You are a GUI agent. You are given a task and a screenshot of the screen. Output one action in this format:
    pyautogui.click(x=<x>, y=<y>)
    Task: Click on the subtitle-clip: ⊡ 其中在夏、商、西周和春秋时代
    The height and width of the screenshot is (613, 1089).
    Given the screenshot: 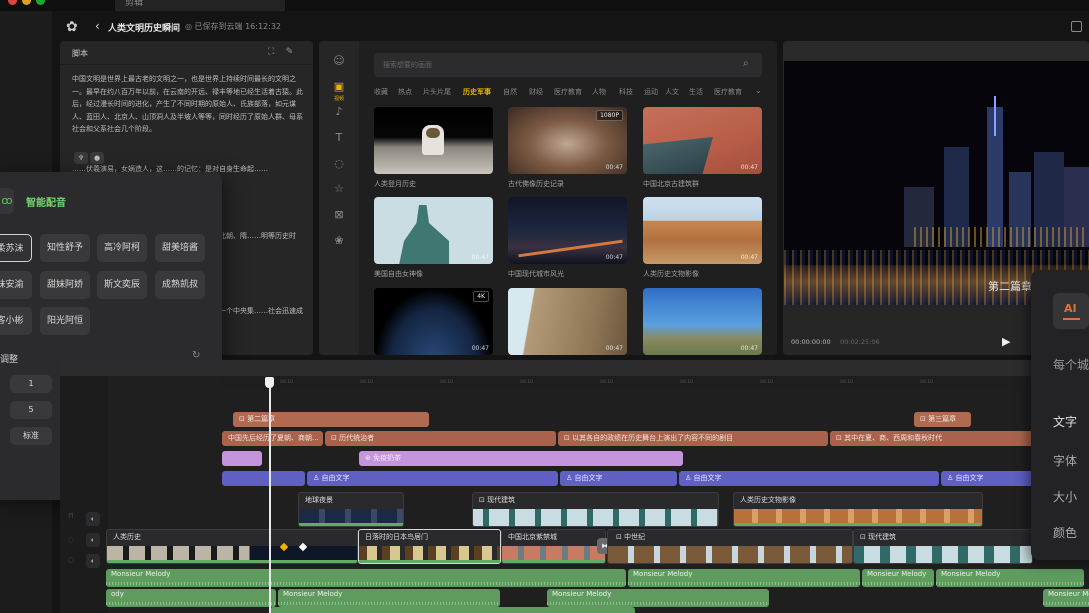 What is the action you would take?
    pyautogui.click(x=935, y=438)
    